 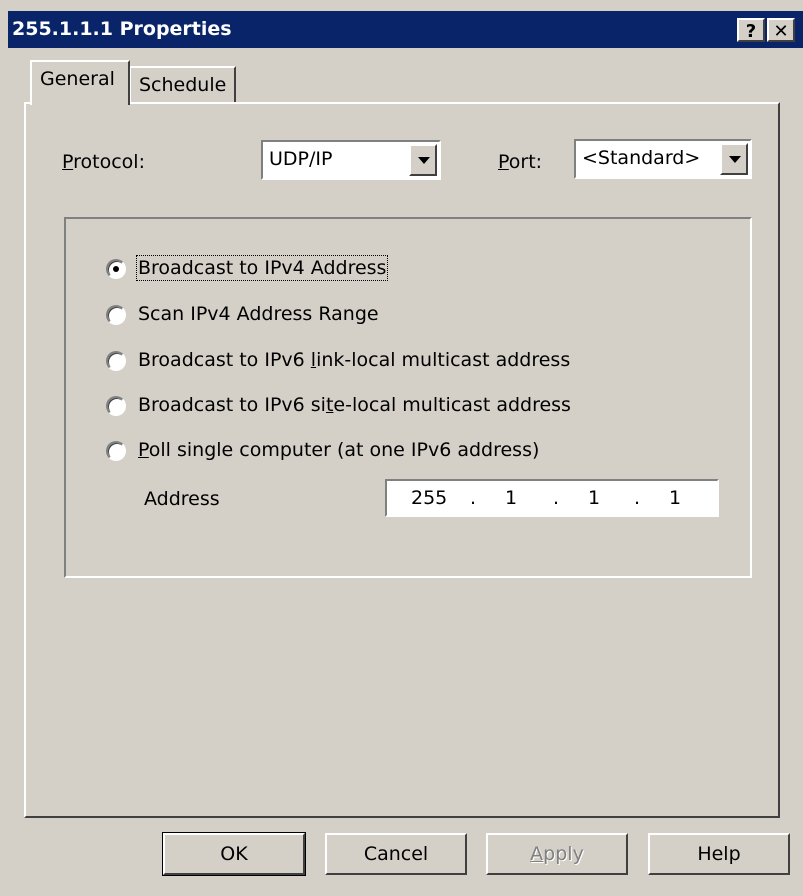 I want to click on protocol-label: Protocol:, so click(x=103, y=162).